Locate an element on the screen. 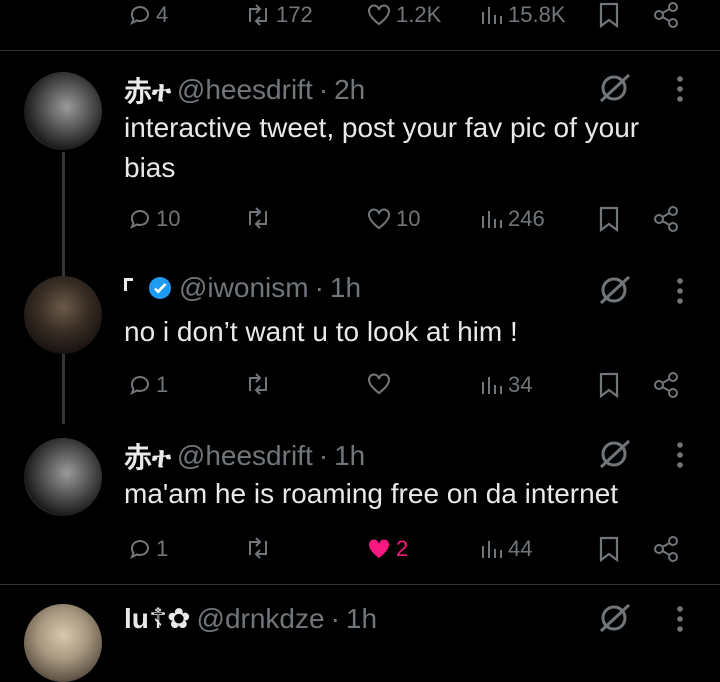 The width and height of the screenshot is (720, 682). like-button is located at coordinates (379, 384).